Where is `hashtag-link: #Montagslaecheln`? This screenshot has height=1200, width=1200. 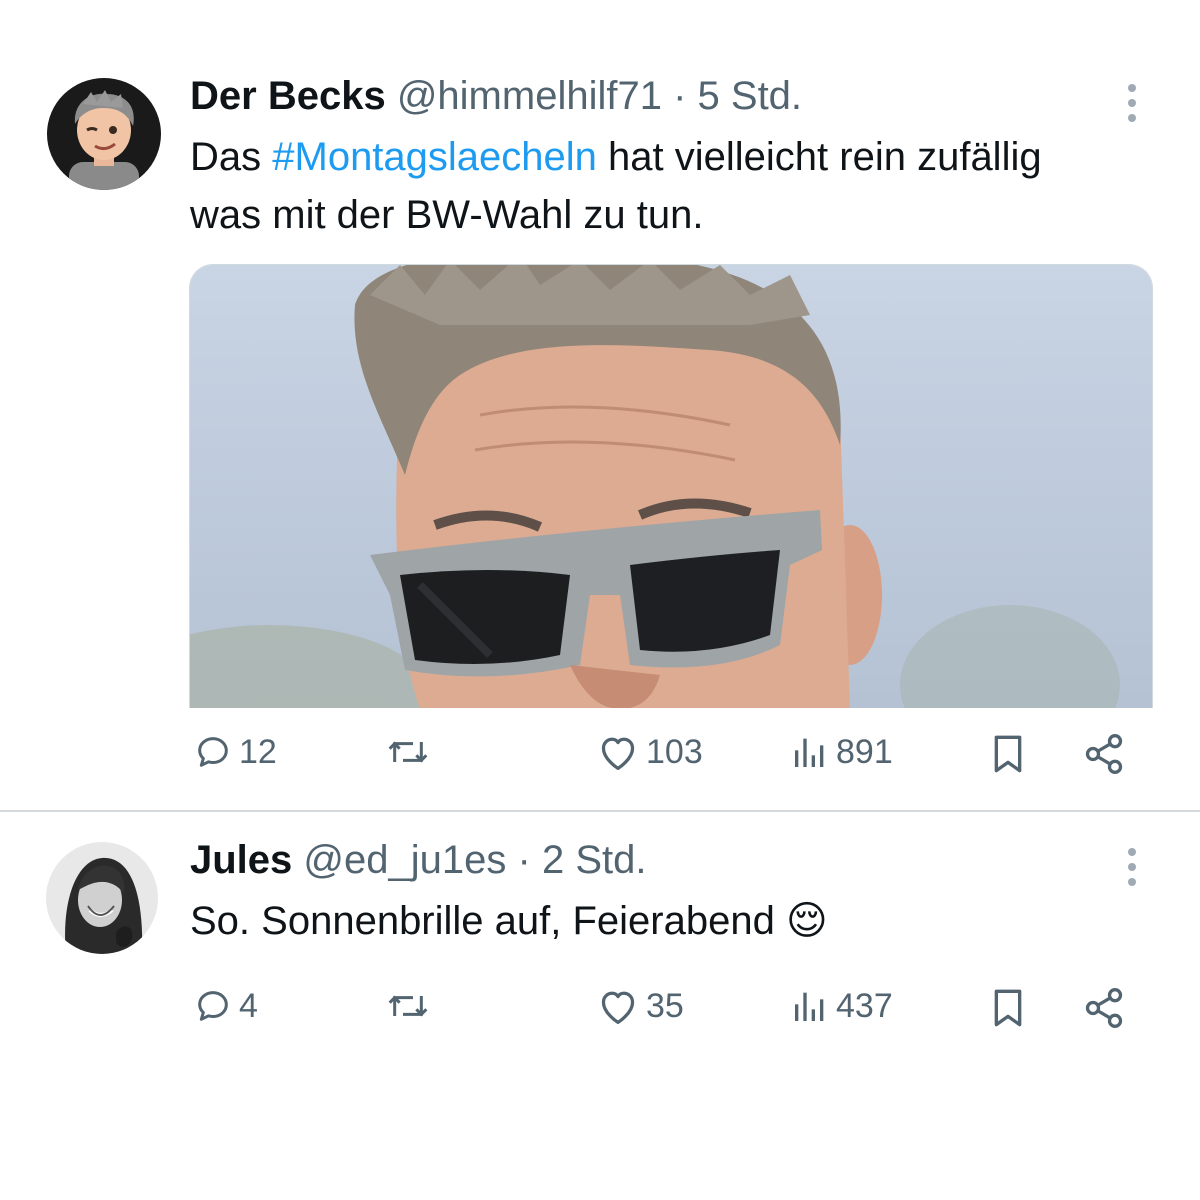
hashtag-link: #Montagslaecheln is located at coordinates (434, 157).